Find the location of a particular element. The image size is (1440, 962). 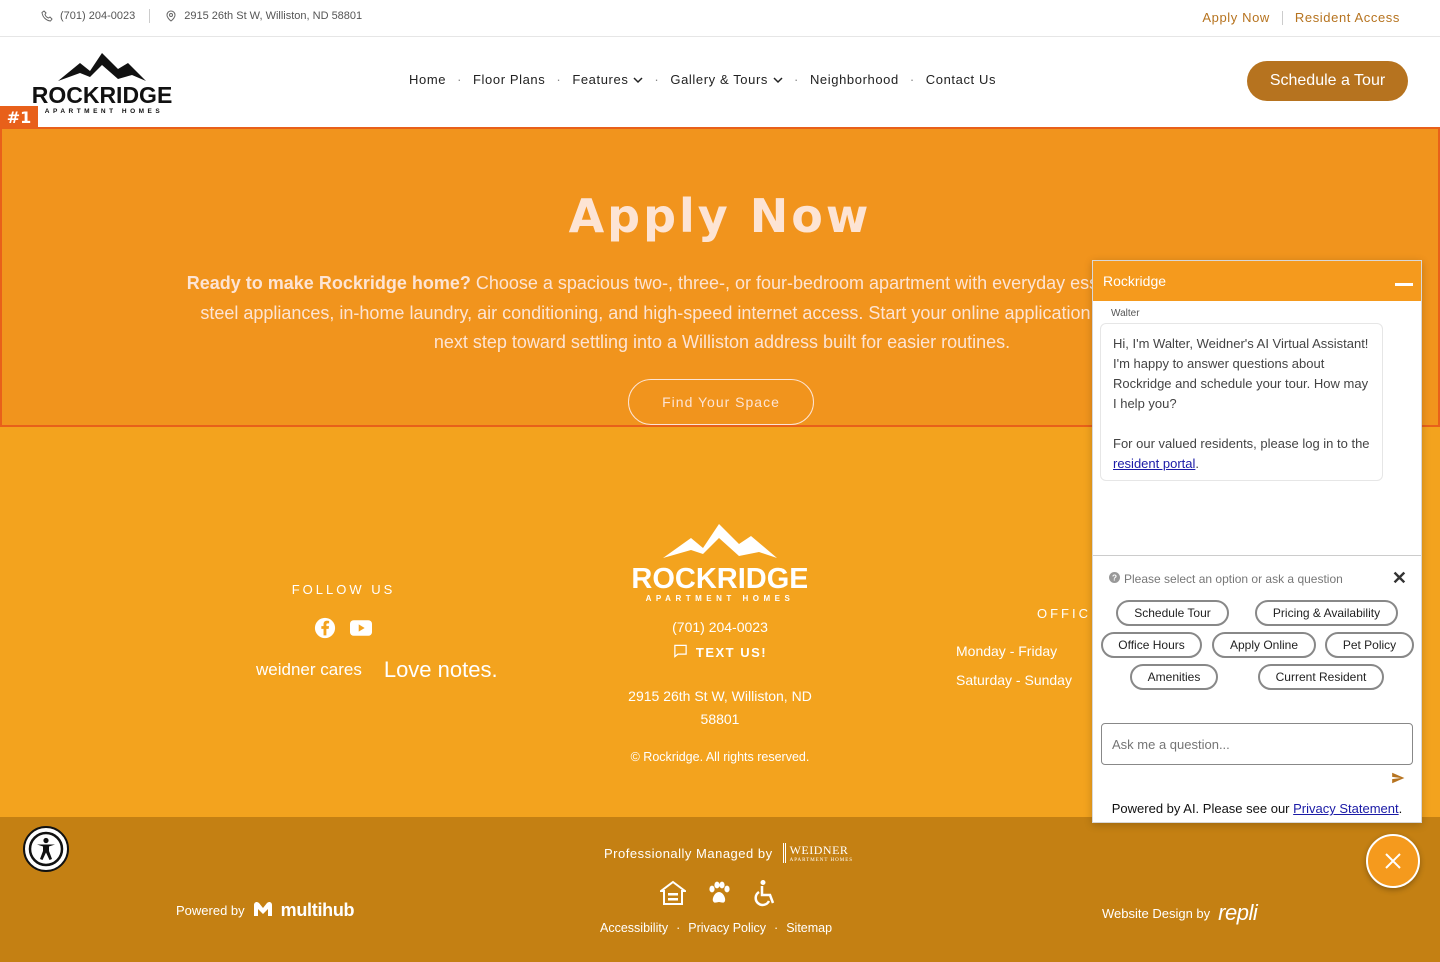

highlight-tag: #1 is located at coordinates (19, 117).